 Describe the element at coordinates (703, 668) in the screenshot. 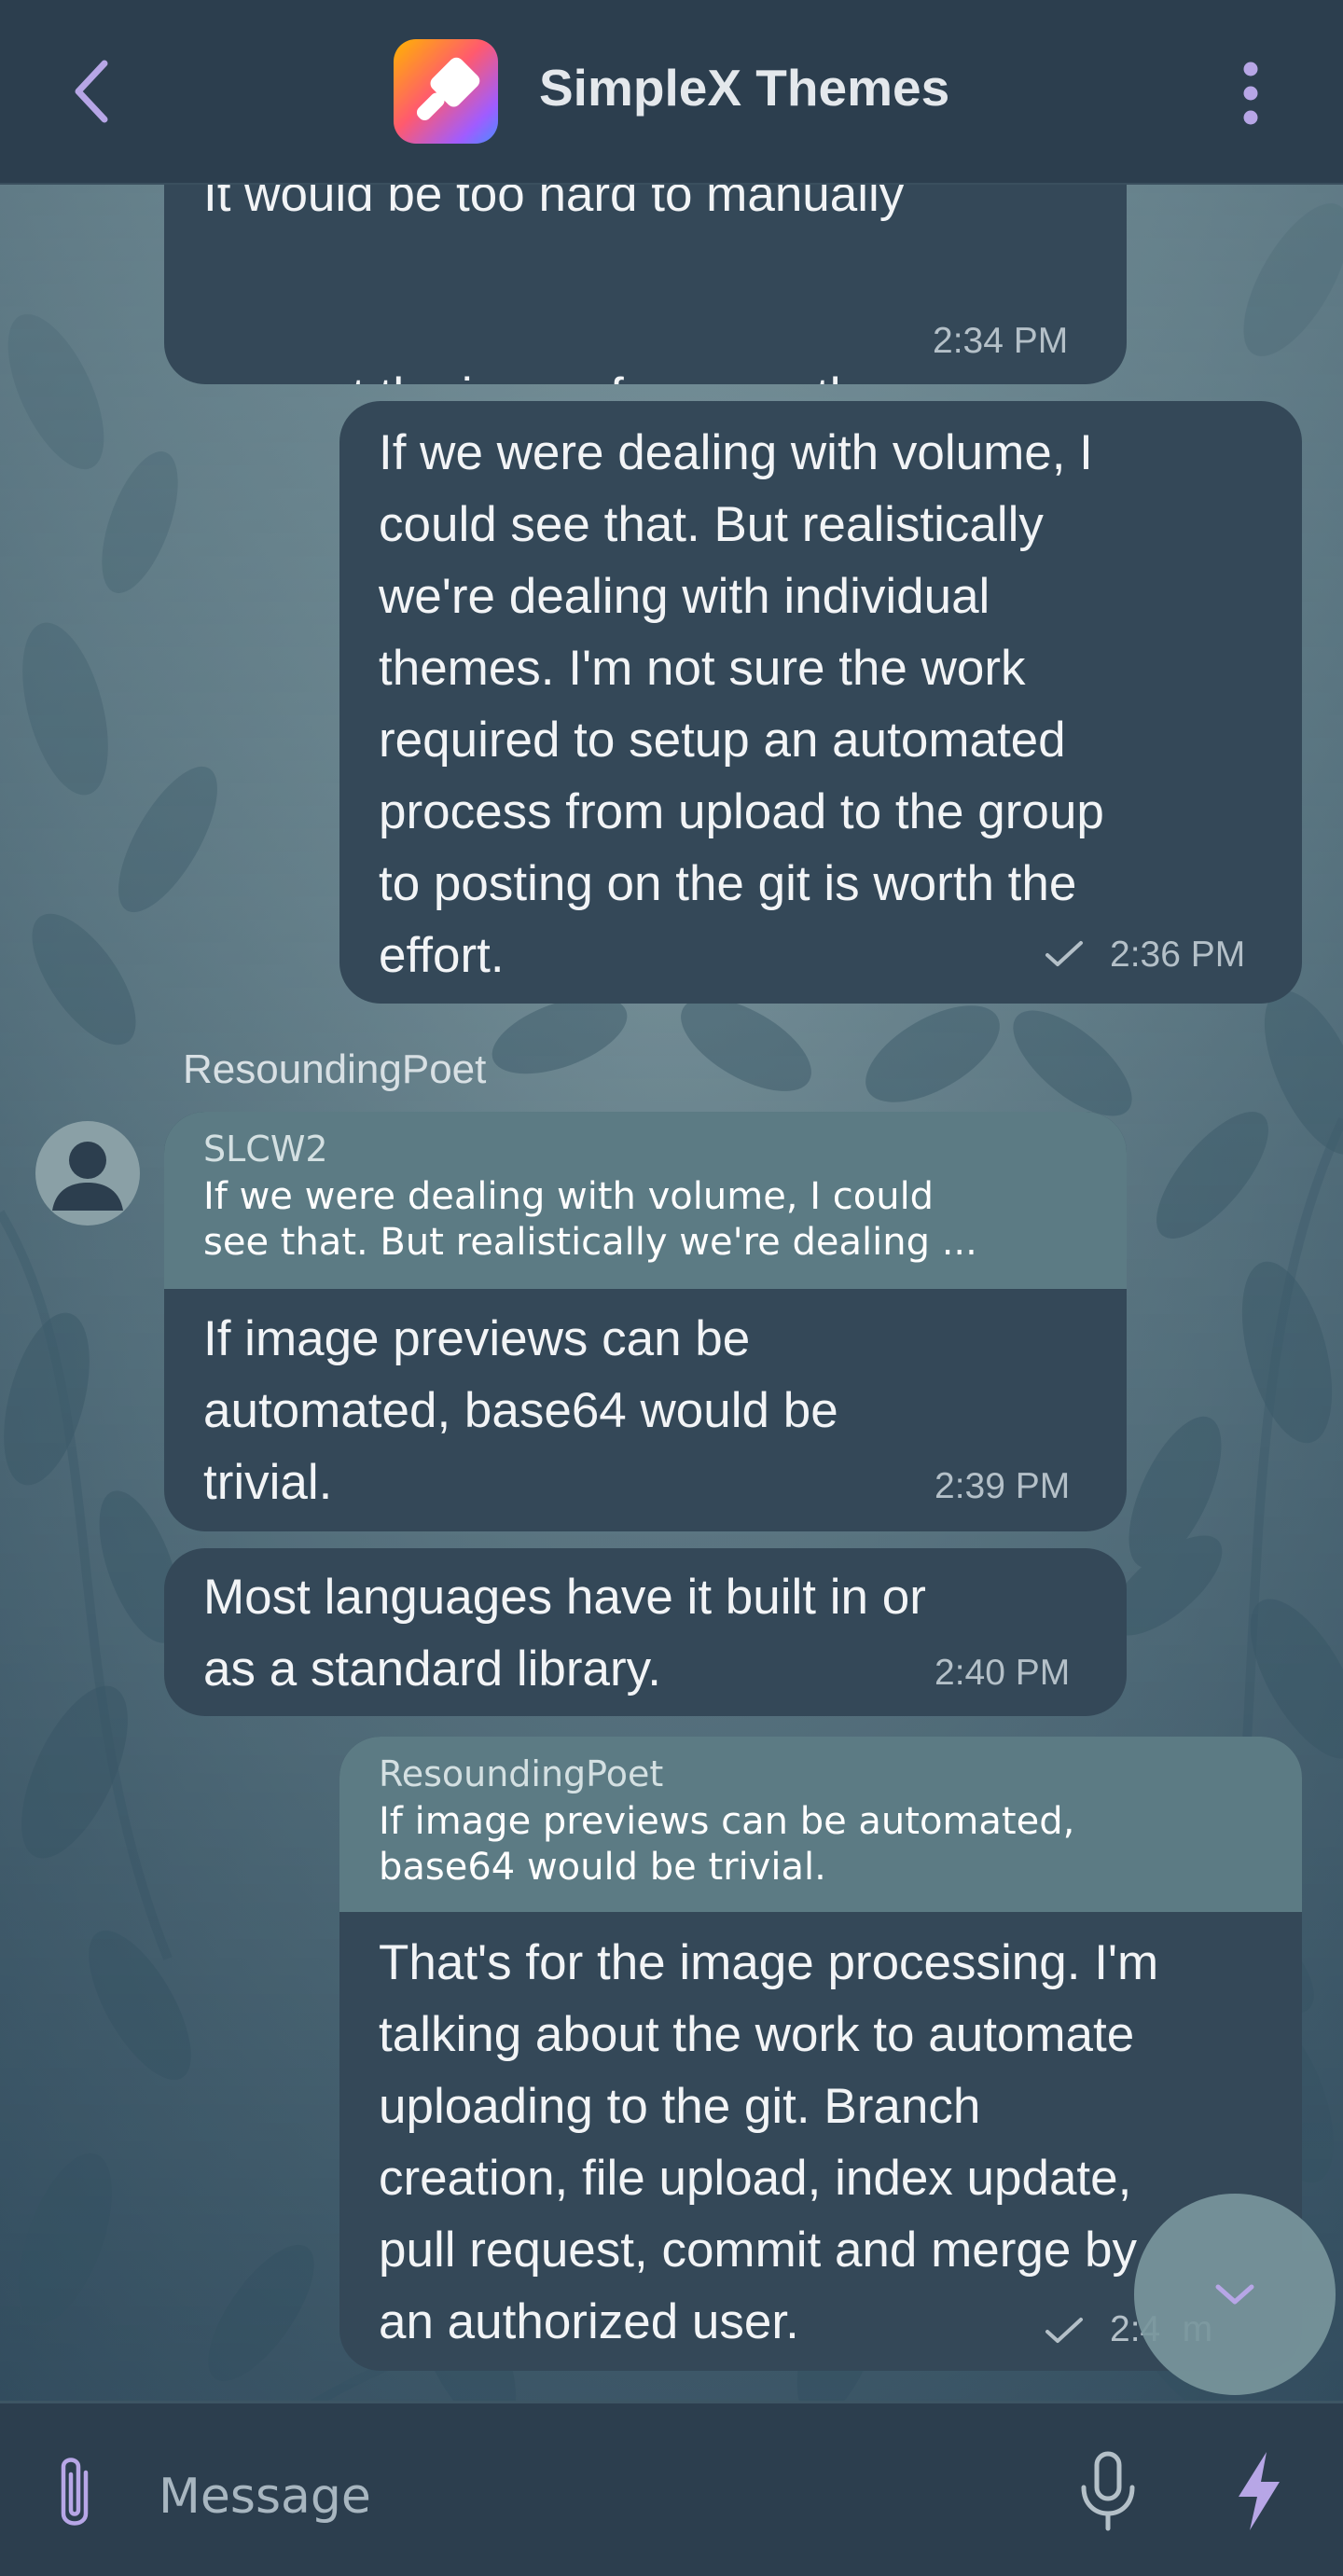

I see `message-line: themes. I'm not sure the work` at that location.